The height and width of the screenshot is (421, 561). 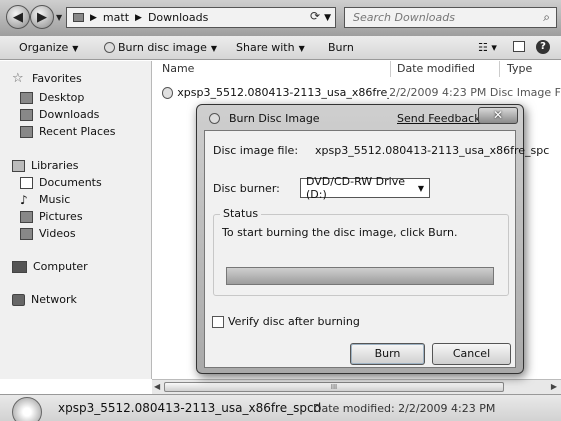 I want to click on nav-favorites-label: Favorites, so click(x=57, y=78).